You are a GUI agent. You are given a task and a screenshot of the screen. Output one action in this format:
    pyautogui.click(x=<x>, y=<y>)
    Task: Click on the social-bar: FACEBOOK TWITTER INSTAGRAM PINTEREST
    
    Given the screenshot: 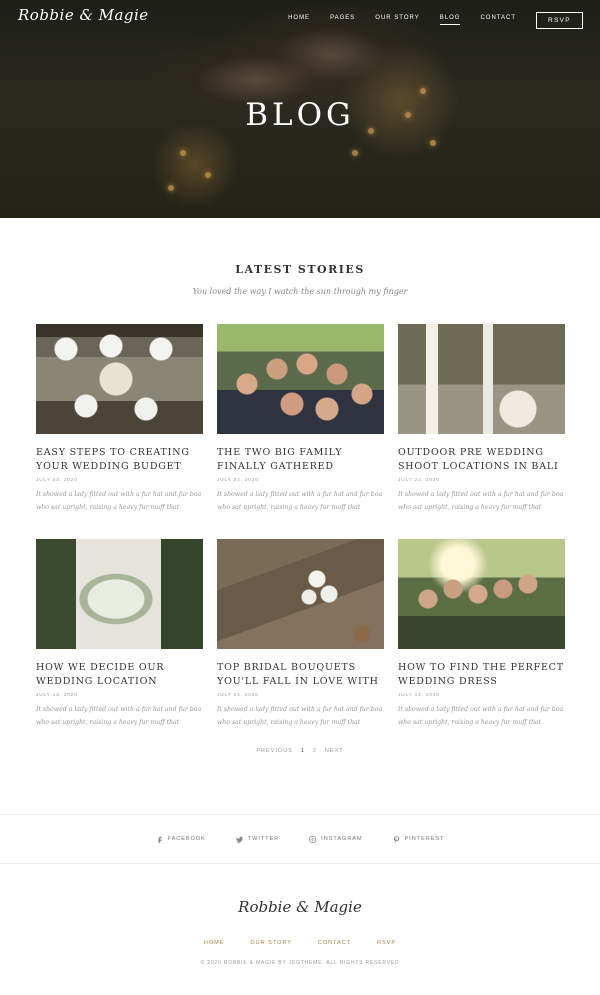 What is the action you would take?
    pyautogui.click(x=300, y=839)
    